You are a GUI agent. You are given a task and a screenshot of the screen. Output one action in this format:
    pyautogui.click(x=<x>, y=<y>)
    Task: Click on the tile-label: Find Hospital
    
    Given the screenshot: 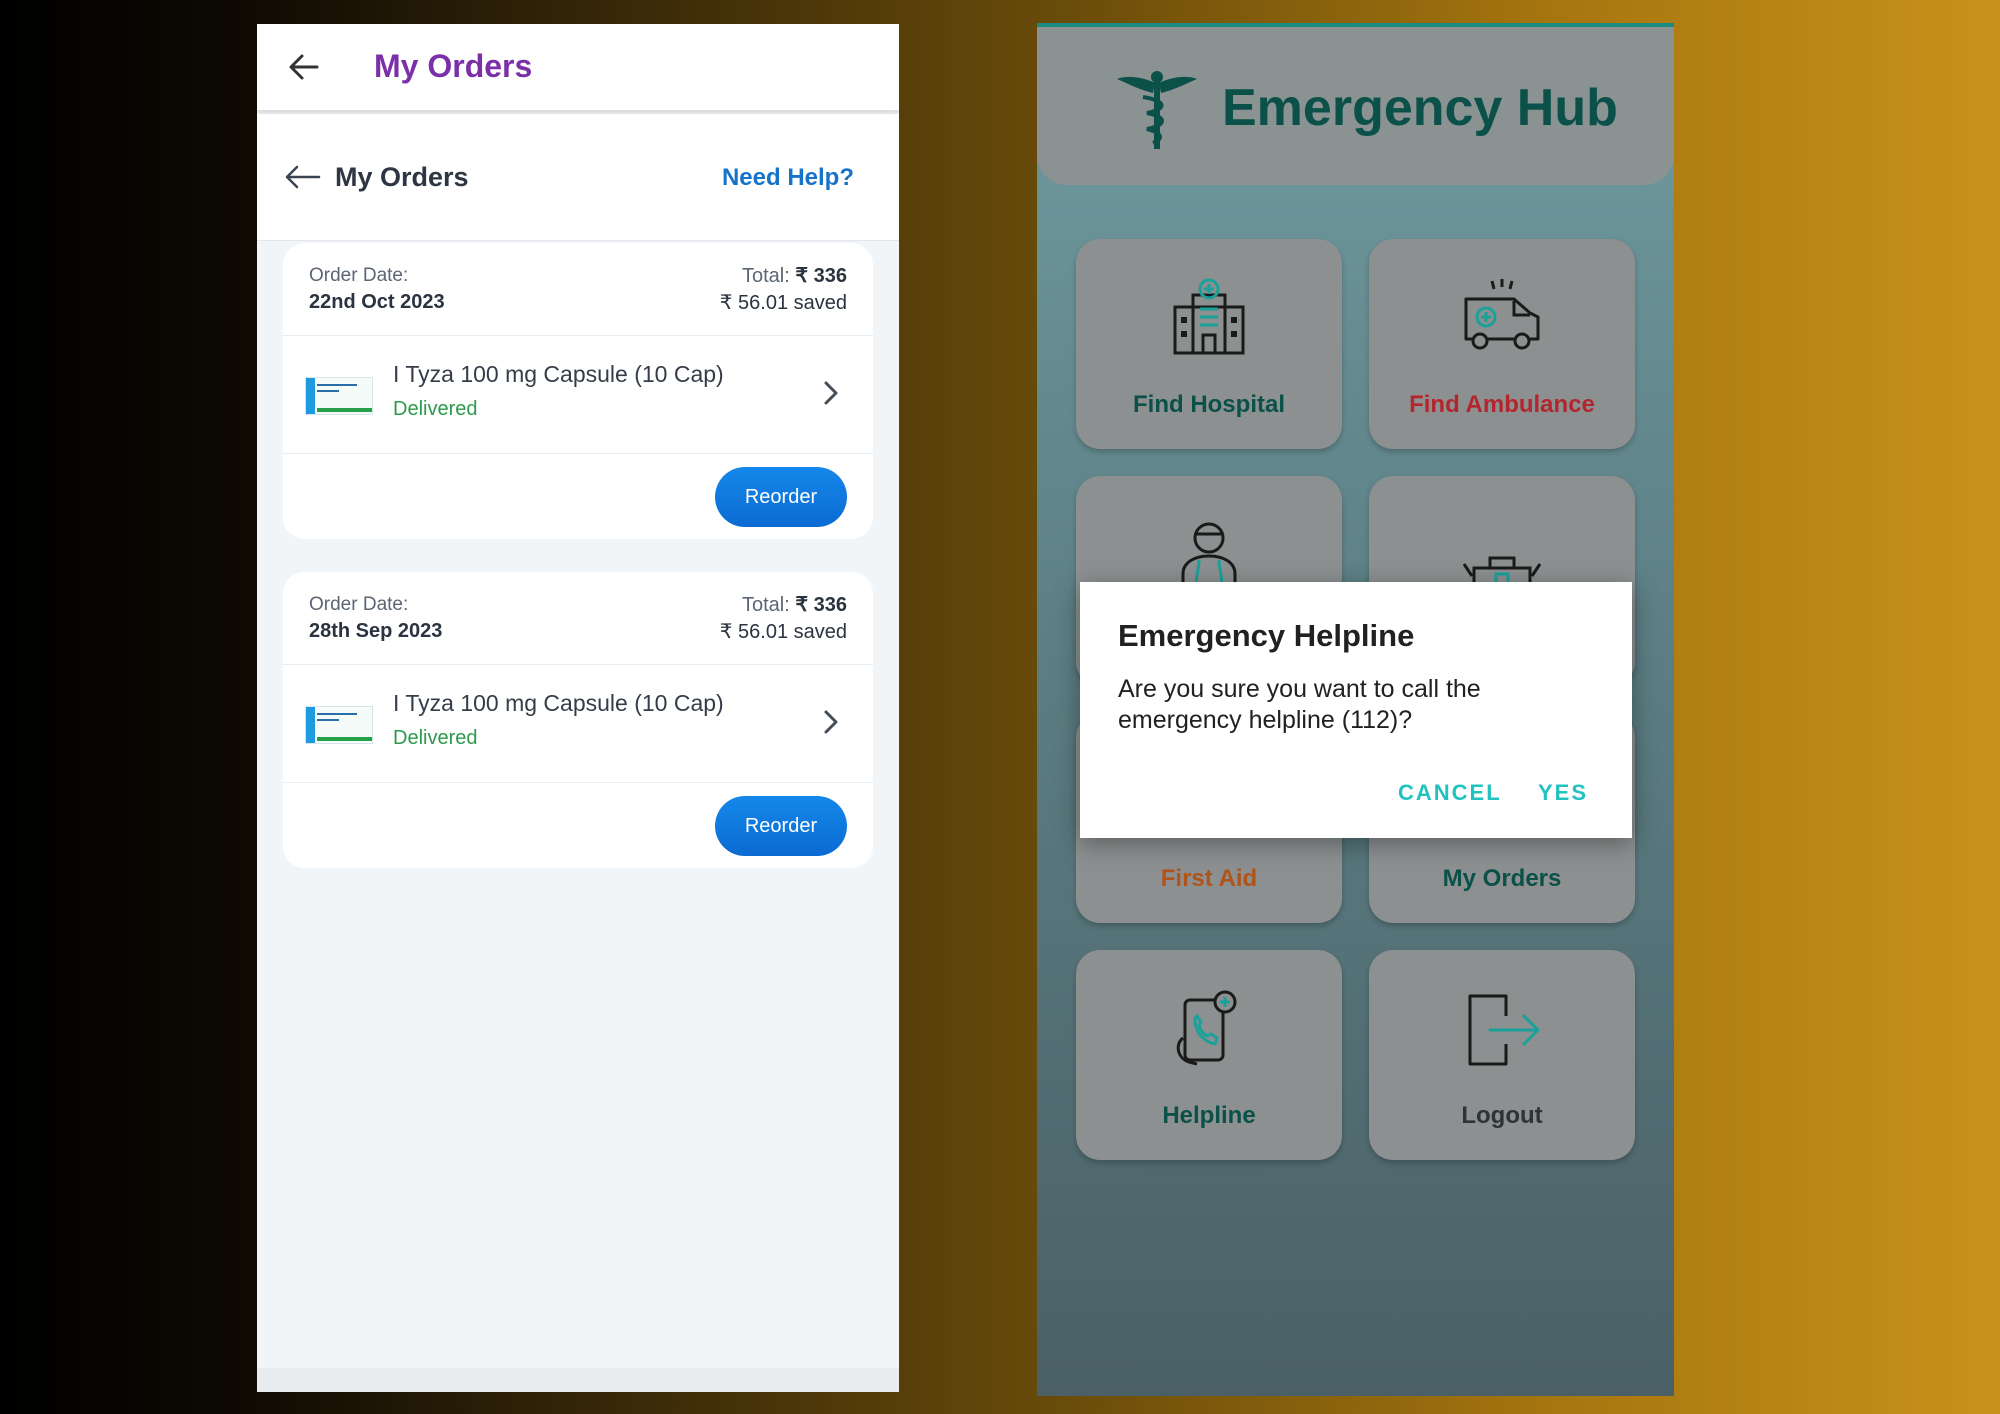 What is the action you would take?
    pyautogui.click(x=1209, y=404)
    